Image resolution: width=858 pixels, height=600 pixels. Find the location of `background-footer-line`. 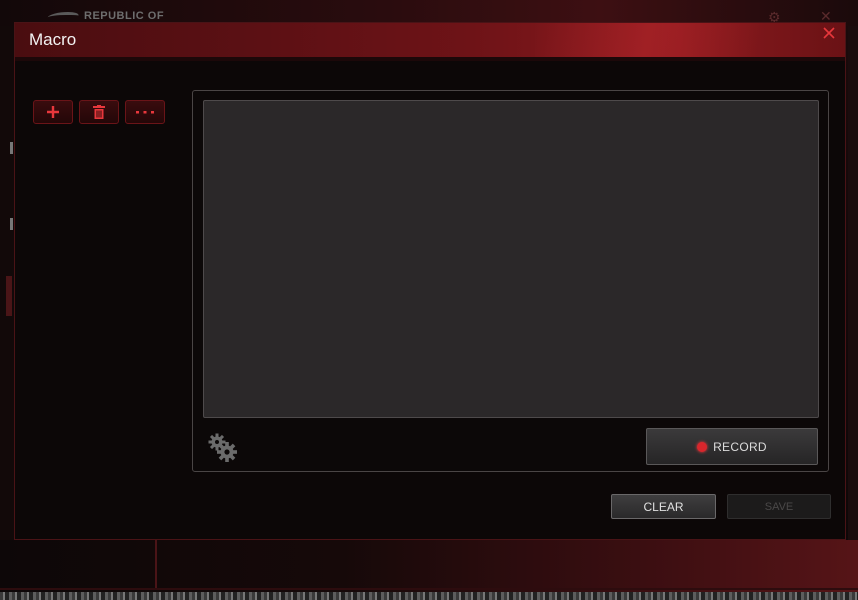

background-footer-line is located at coordinates (429, 589).